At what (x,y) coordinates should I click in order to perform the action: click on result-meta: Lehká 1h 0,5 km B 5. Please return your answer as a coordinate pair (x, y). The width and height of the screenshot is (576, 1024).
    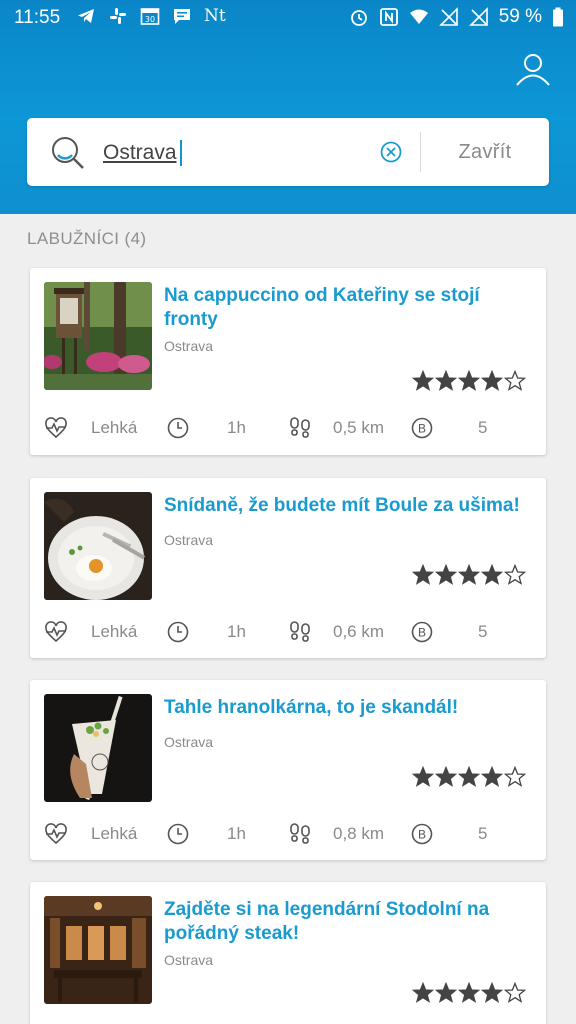
    Looking at the image, I should click on (289, 428).